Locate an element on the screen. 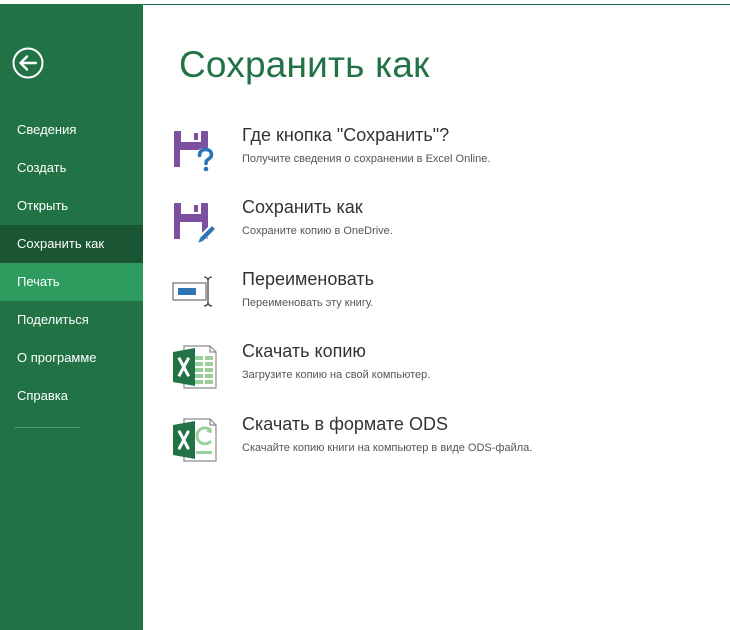 This screenshot has width=730, height=630. back-button is located at coordinates (28, 63).